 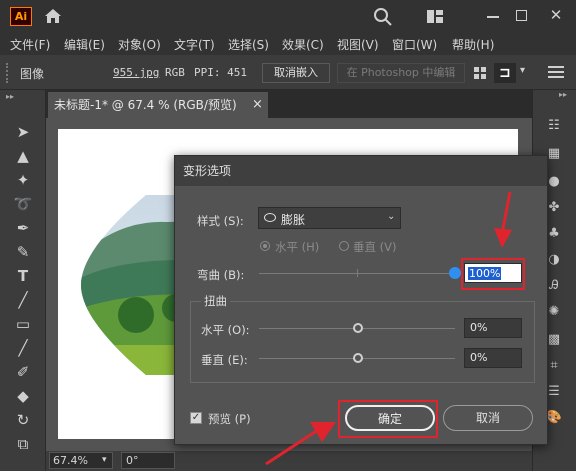 What do you see at coordinates (257, 105) in the screenshot?
I see `close-tab-icon: ×` at bounding box center [257, 105].